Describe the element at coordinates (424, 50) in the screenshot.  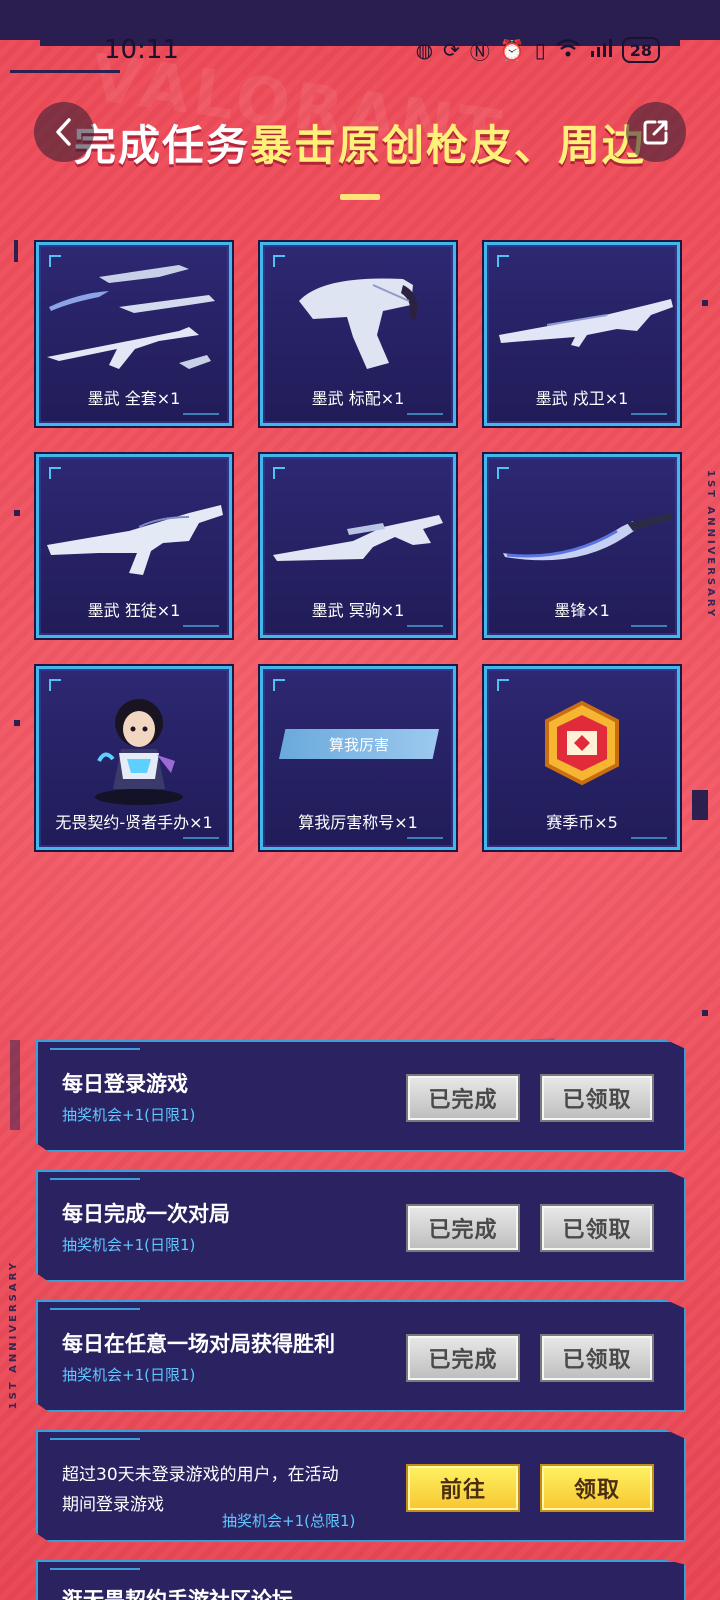
I see `app-icon: ◍` at that location.